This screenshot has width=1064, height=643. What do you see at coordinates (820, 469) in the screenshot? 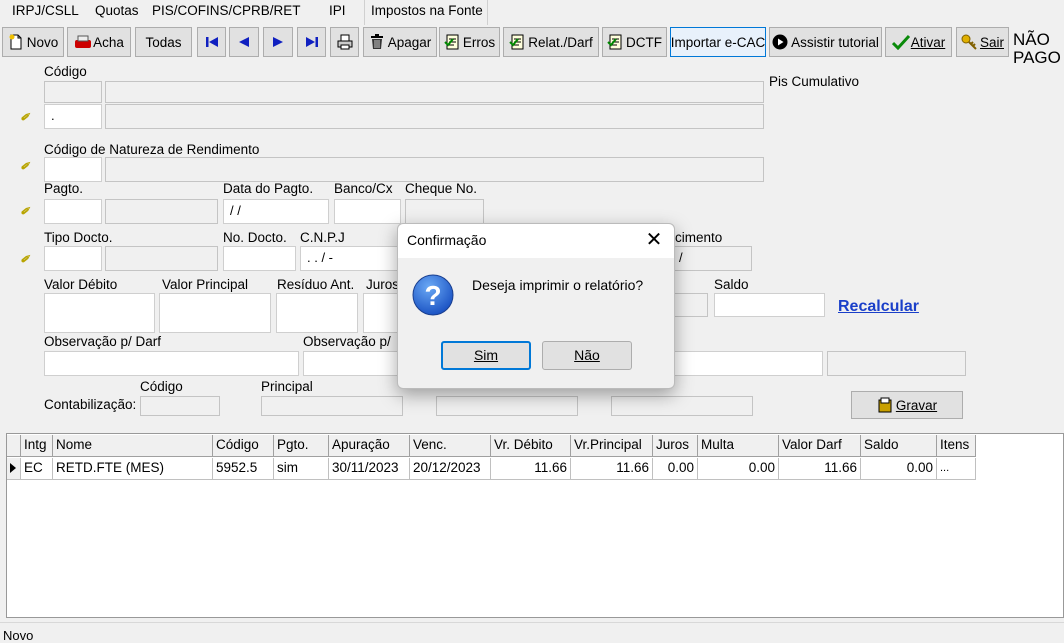
I see `cell-valor-darf: 11.66` at bounding box center [820, 469].